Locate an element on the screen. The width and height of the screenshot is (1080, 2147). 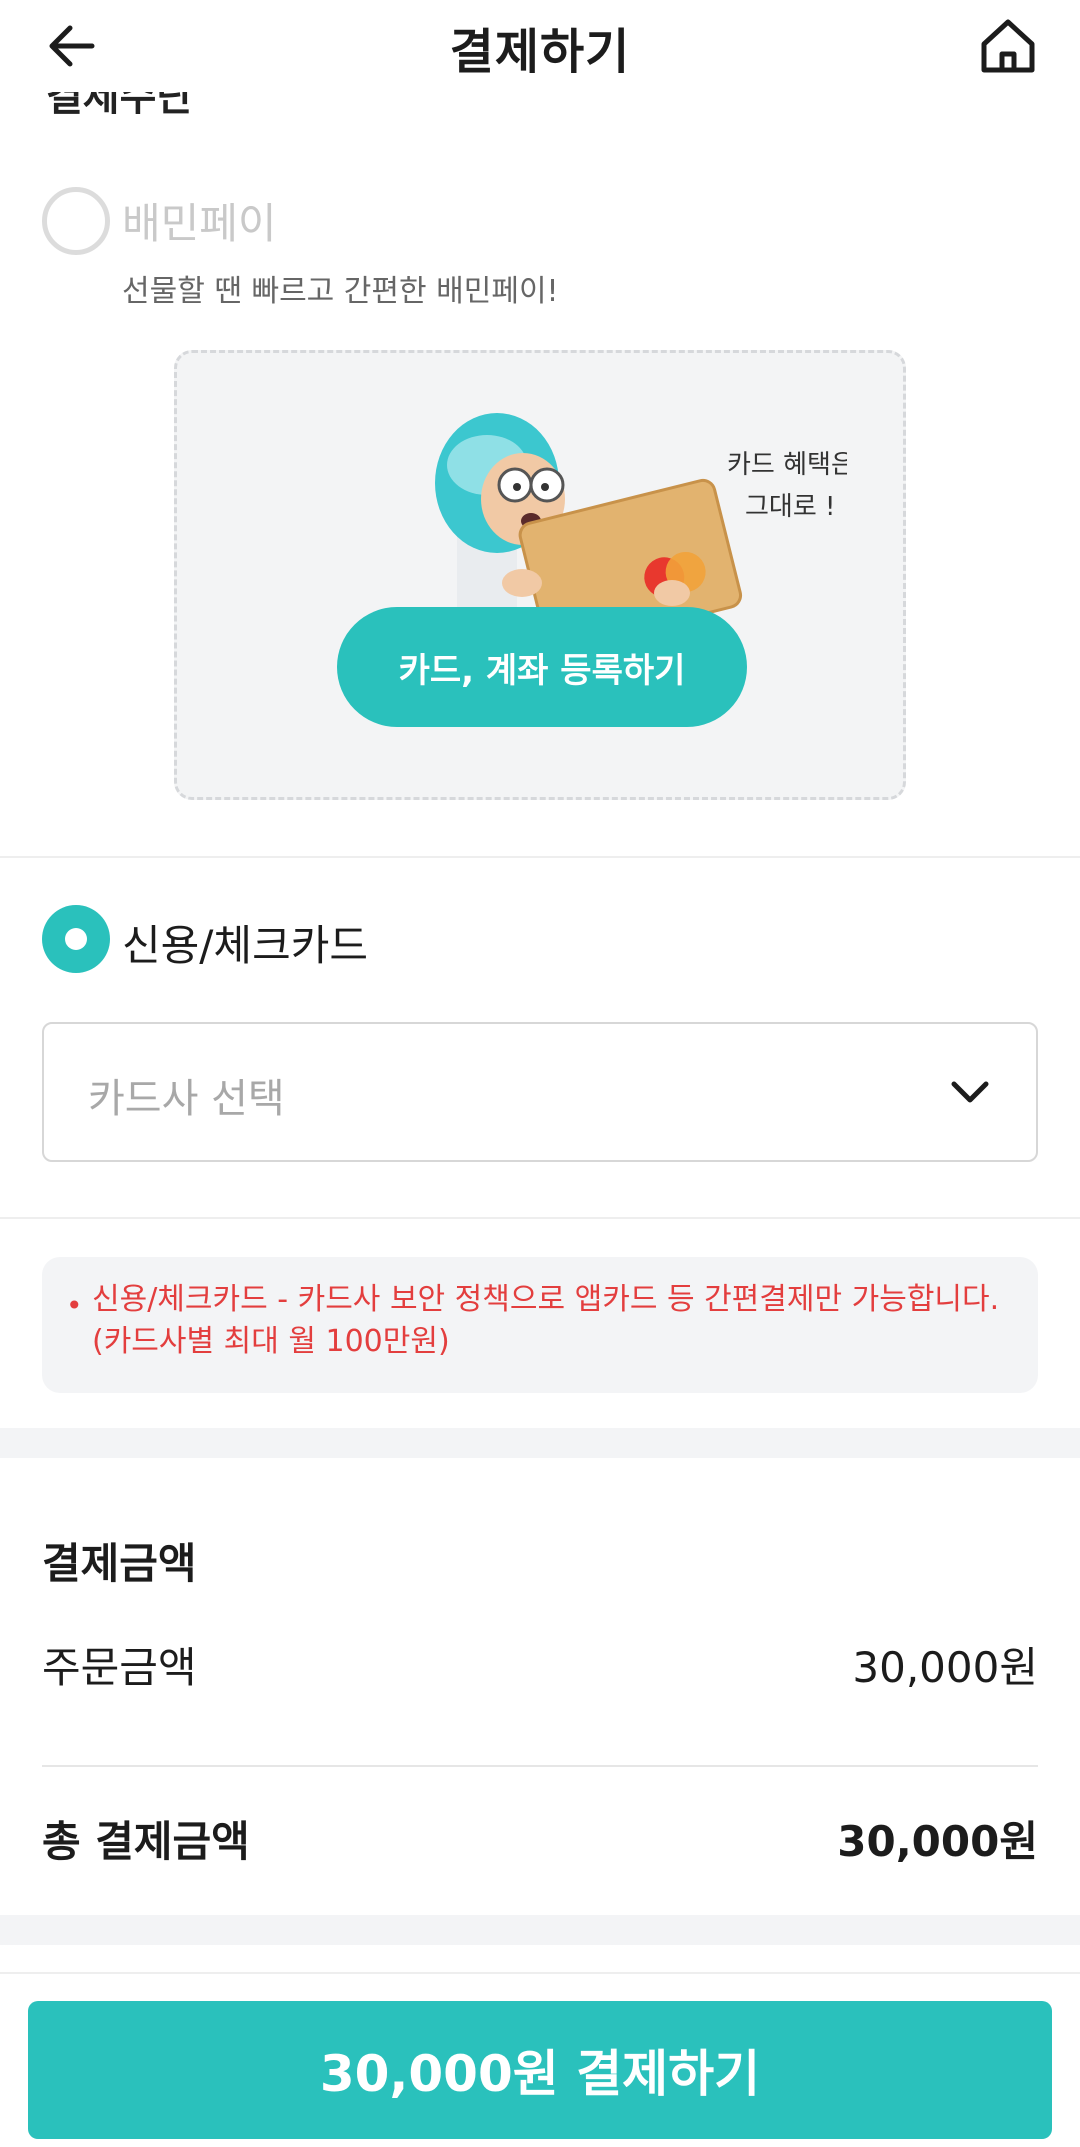
app-header: 결제하기 is located at coordinates (540, 46).